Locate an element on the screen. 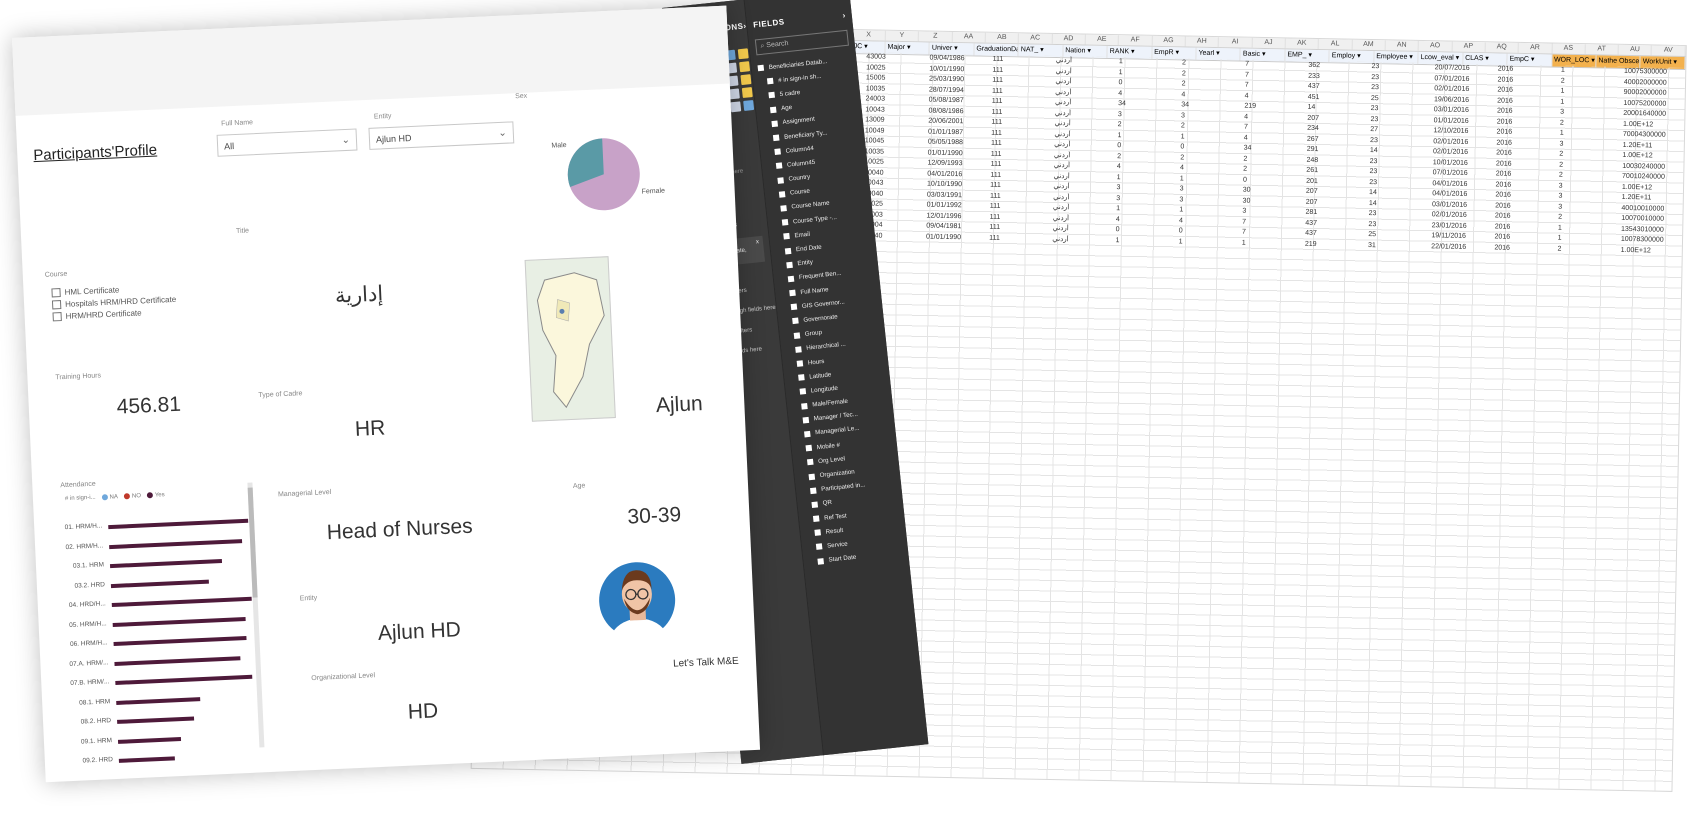 The image size is (1690, 815). table-cell: 219 is located at coordinates (1334, 245).